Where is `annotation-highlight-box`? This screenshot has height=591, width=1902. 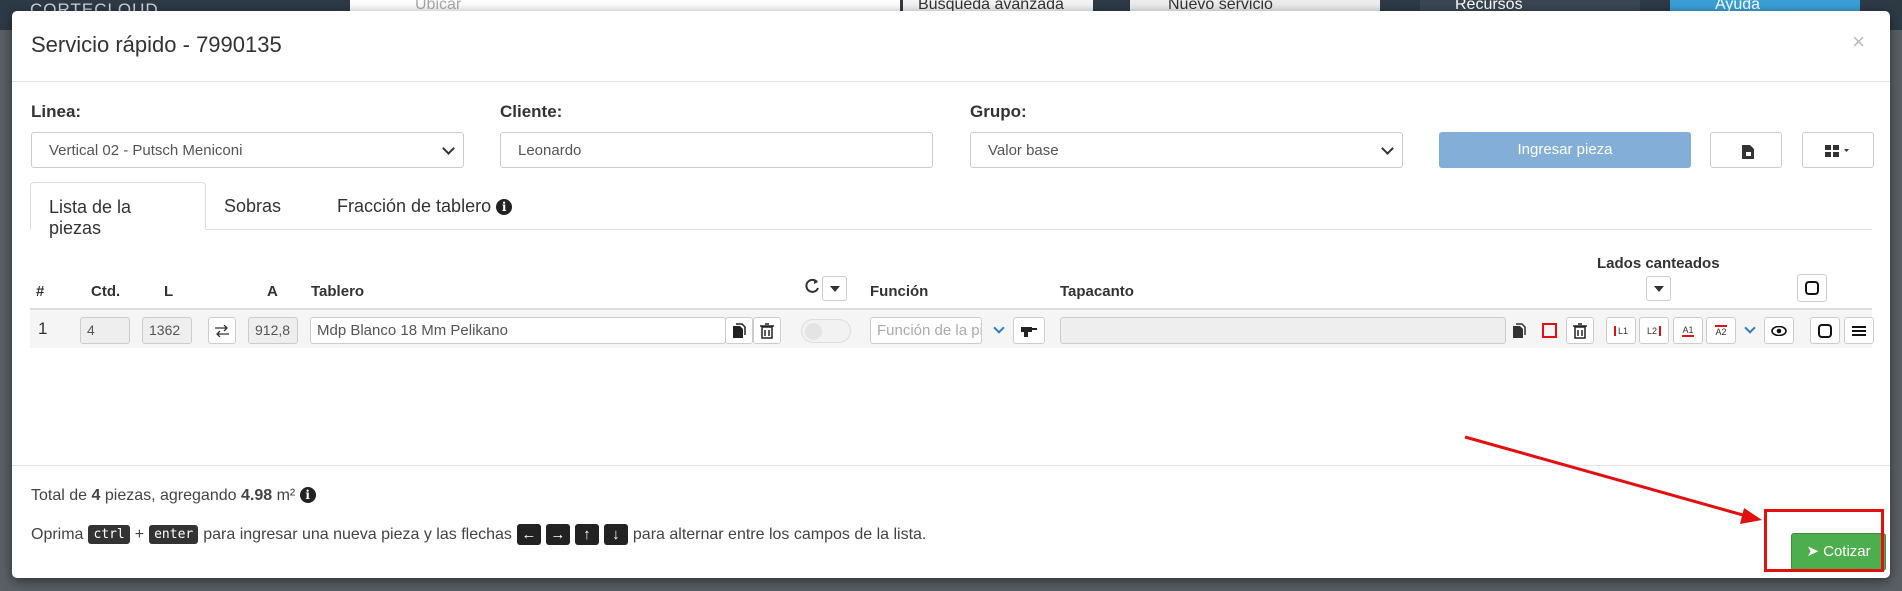
annotation-highlight-box is located at coordinates (1824, 540).